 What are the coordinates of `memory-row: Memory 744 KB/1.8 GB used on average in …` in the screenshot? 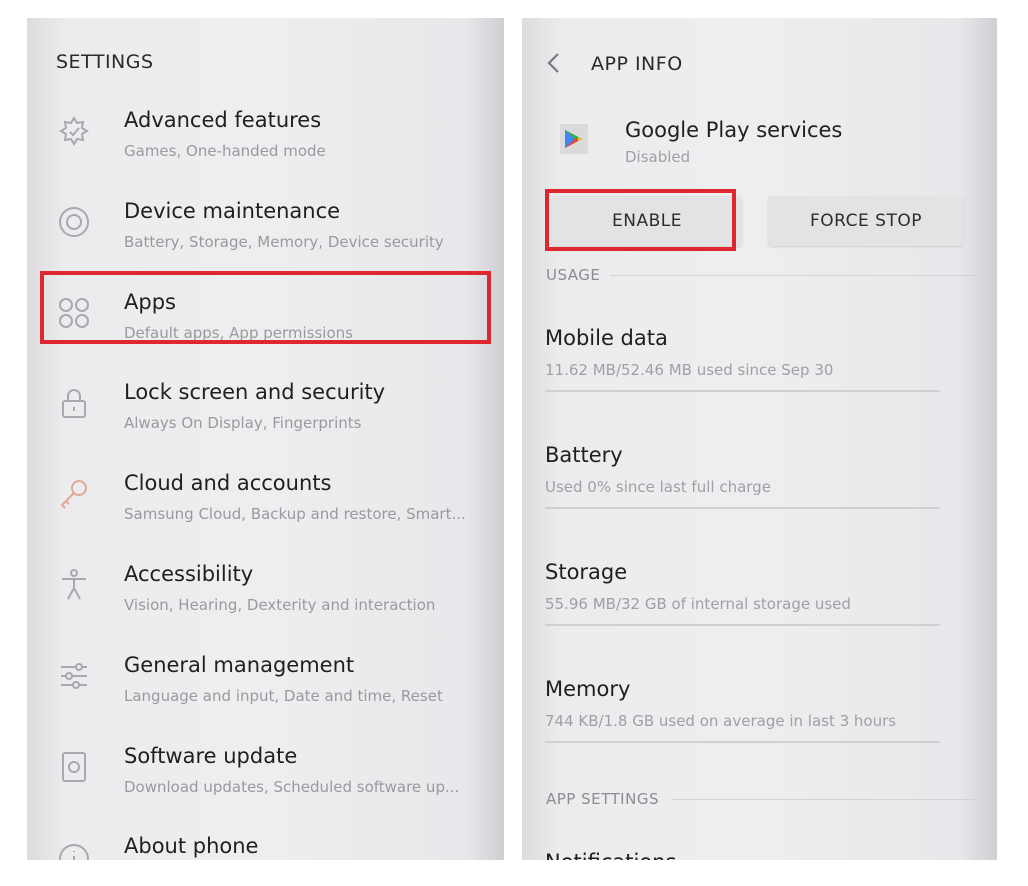 It's located at (745, 727).